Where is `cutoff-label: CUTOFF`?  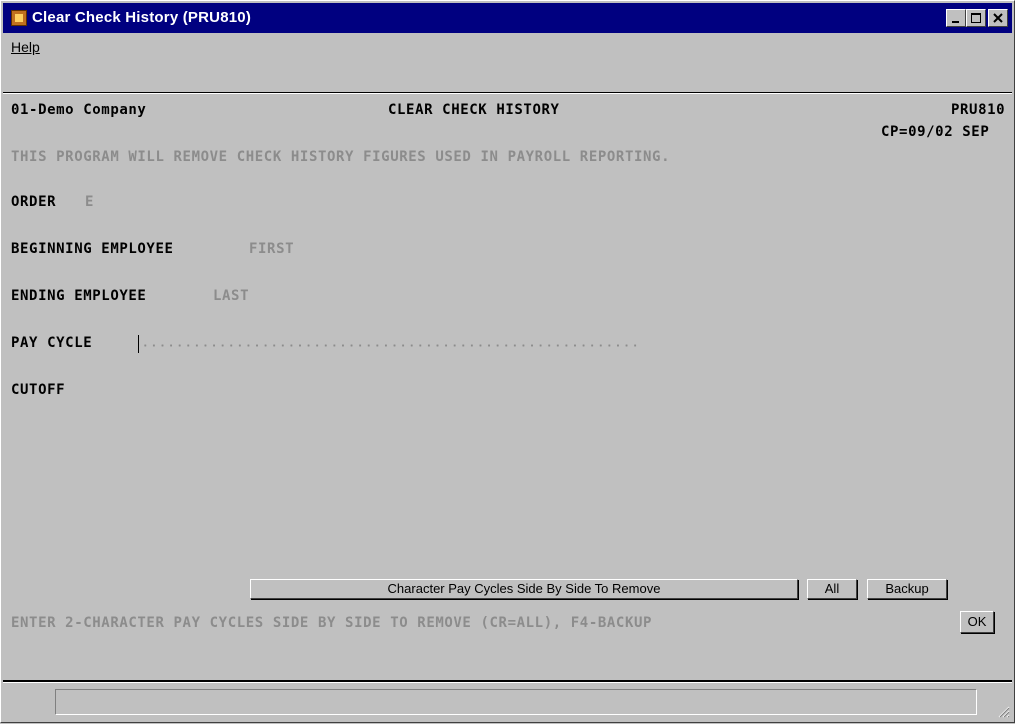 cutoff-label: CUTOFF is located at coordinates (38, 390).